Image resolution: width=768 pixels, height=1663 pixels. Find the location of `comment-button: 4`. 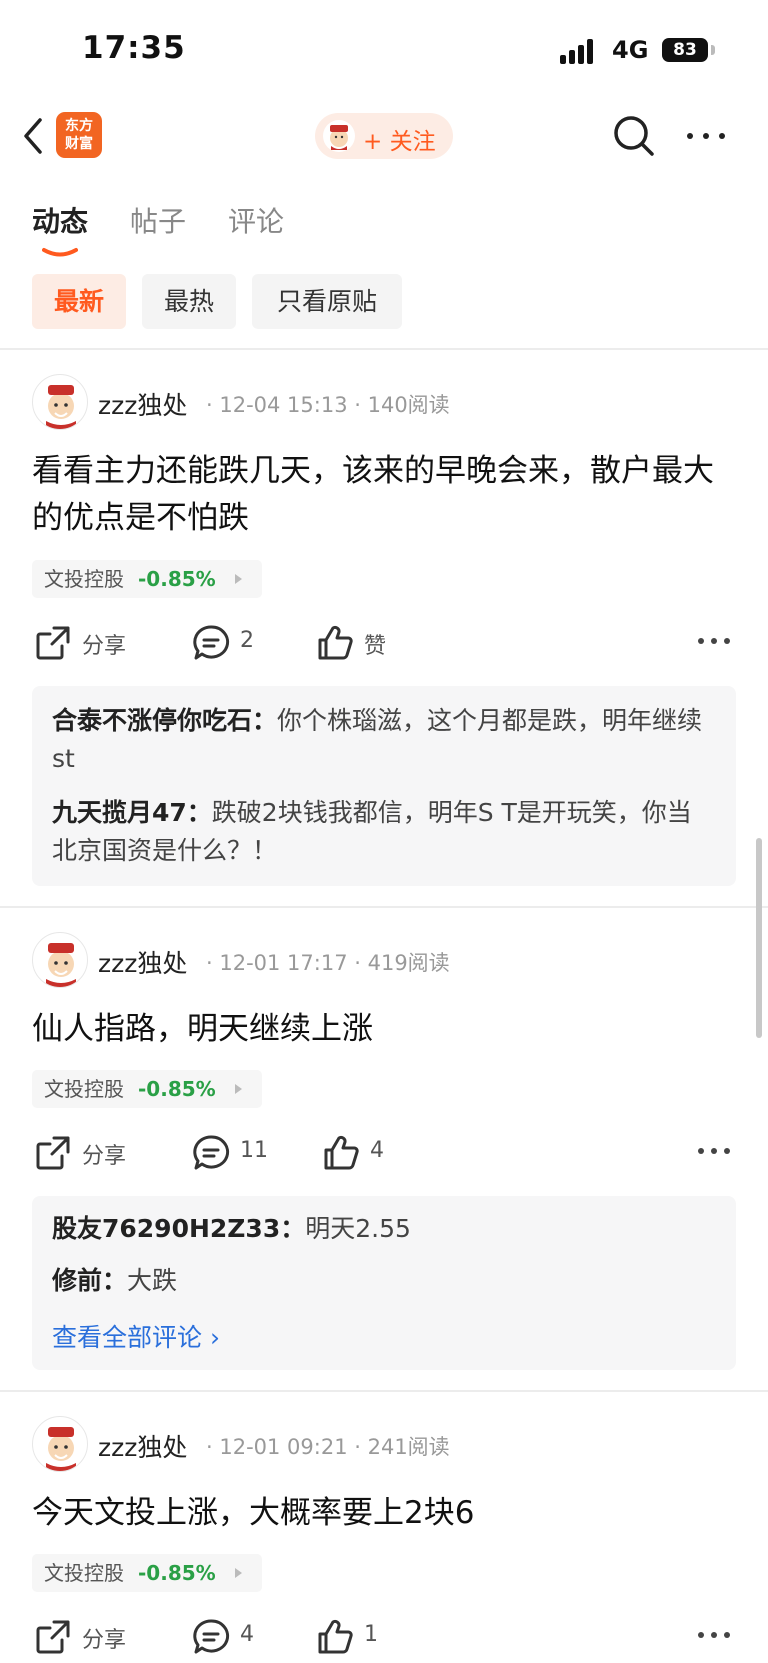

comment-button: 4 is located at coordinates (232, 1637).